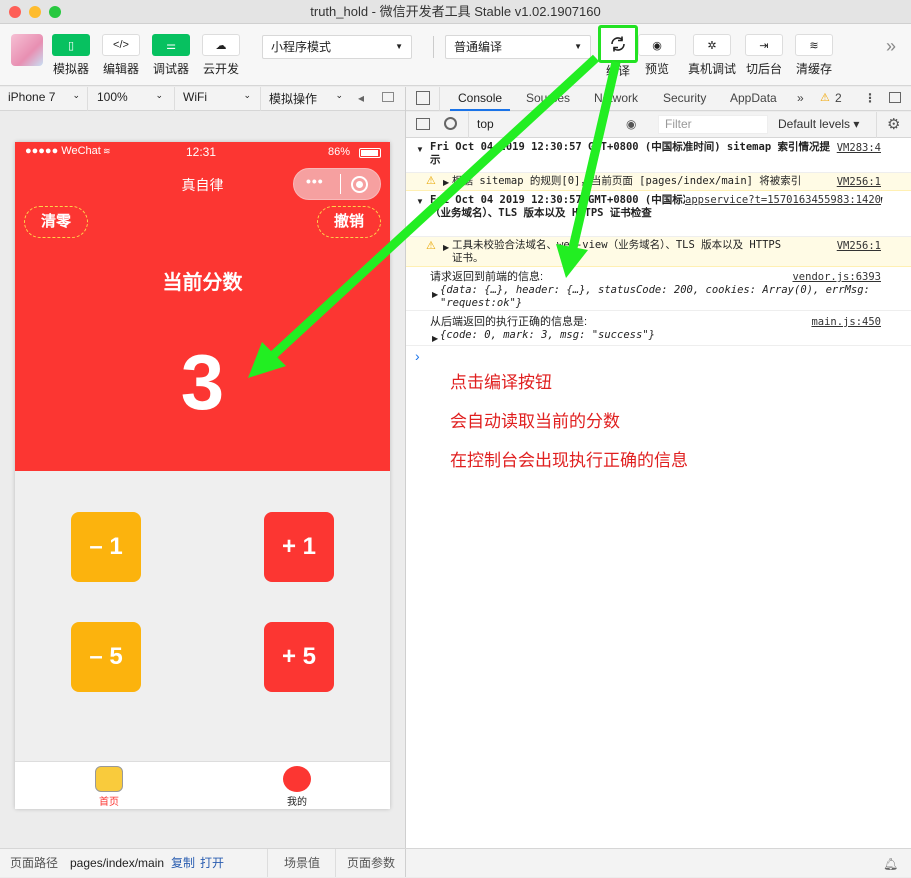 The width and height of the screenshot is (911, 878). Describe the element at coordinates (893, 124) in the screenshot. I see `gear-icon: ⚙` at that location.